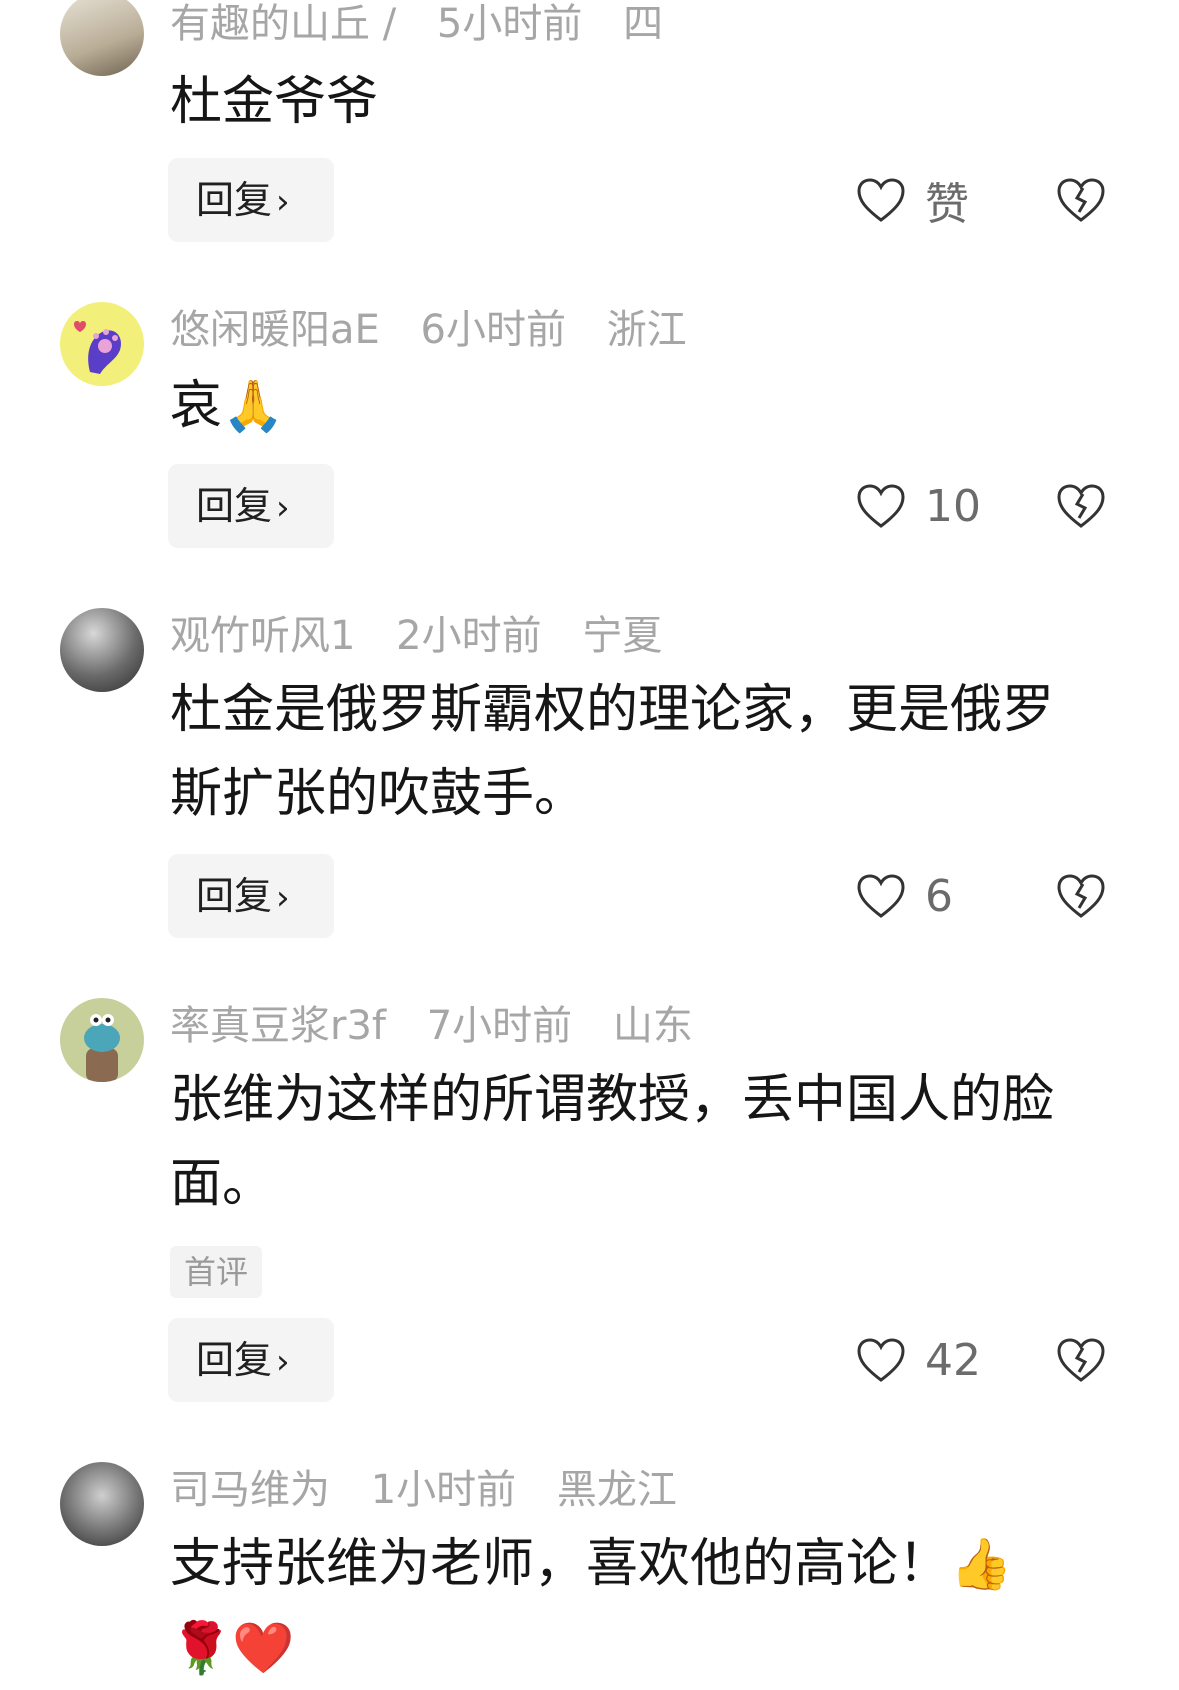 The width and height of the screenshot is (1179, 1690). What do you see at coordinates (918, 1360) in the screenshot?
I see `like-button: 42` at bounding box center [918, 1360].